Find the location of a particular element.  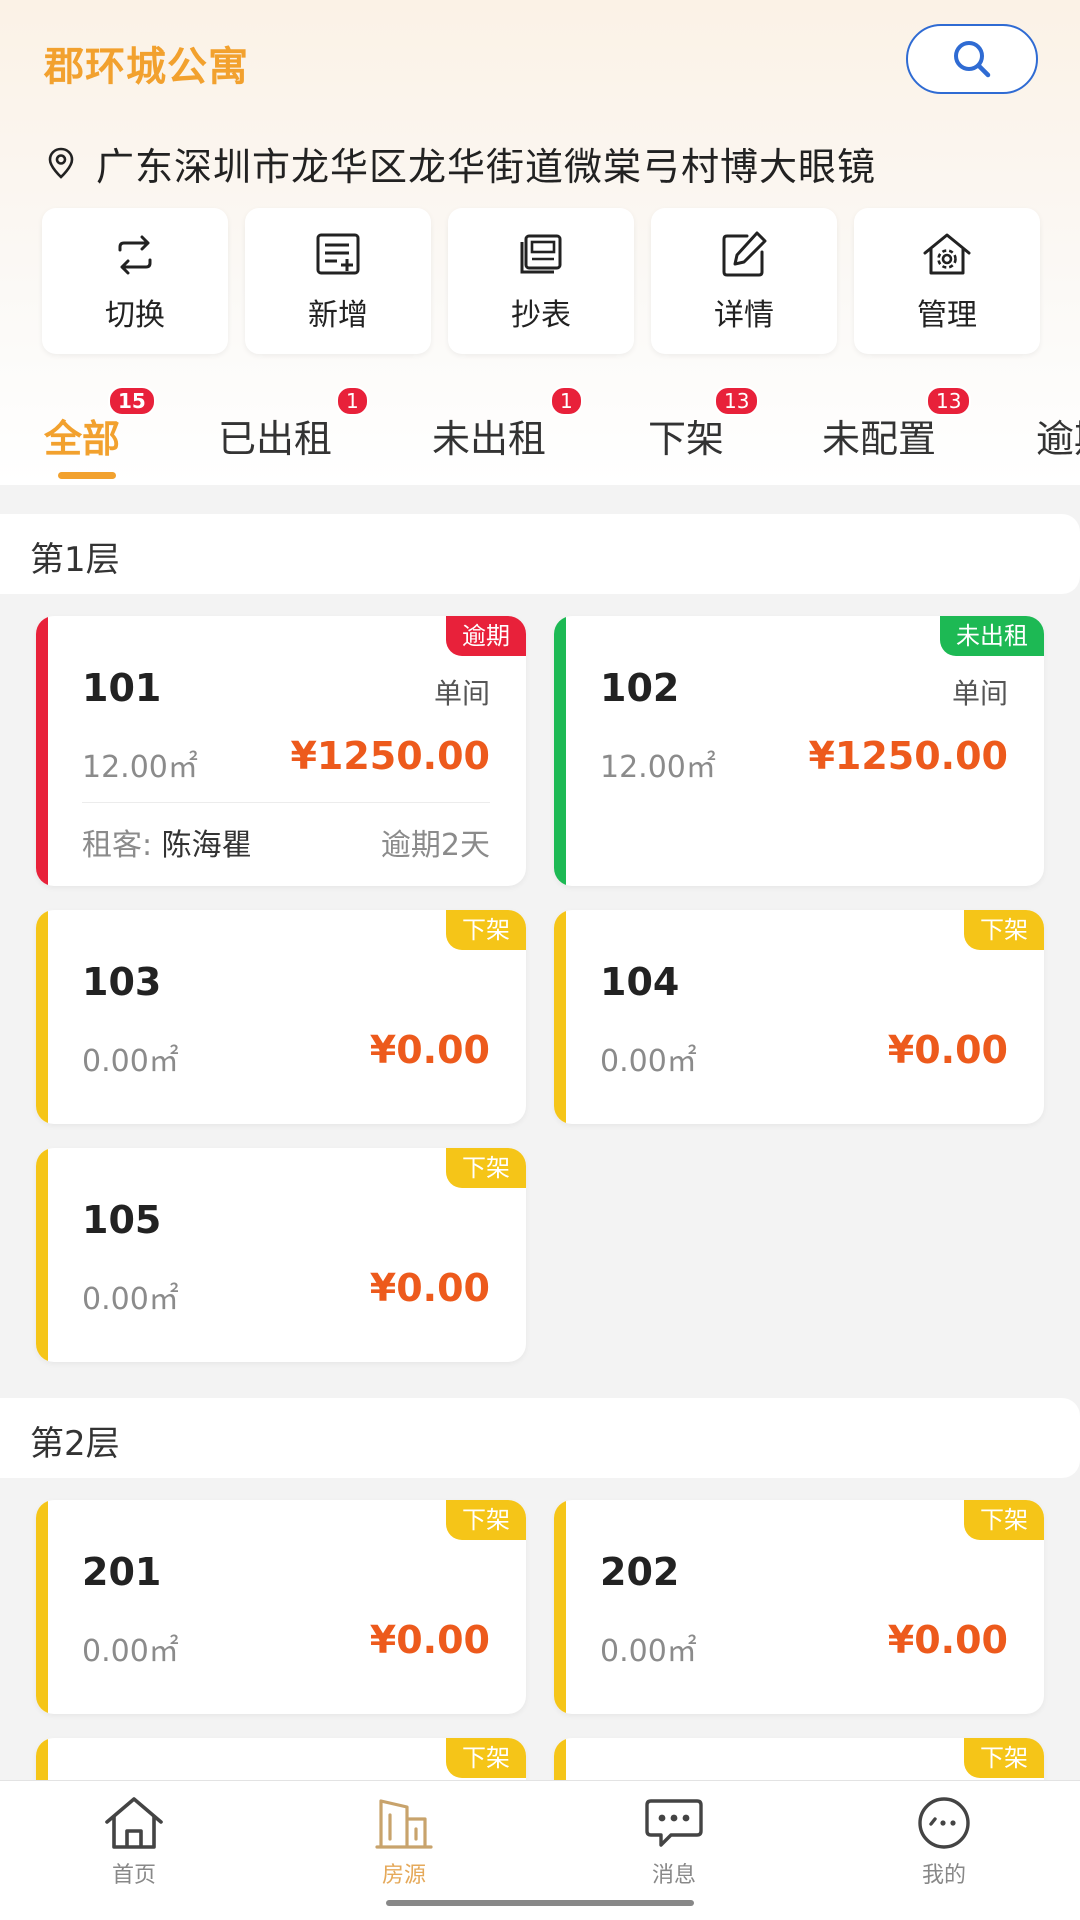

nav-profile: 我的 is located at coordinates (944, 1842).